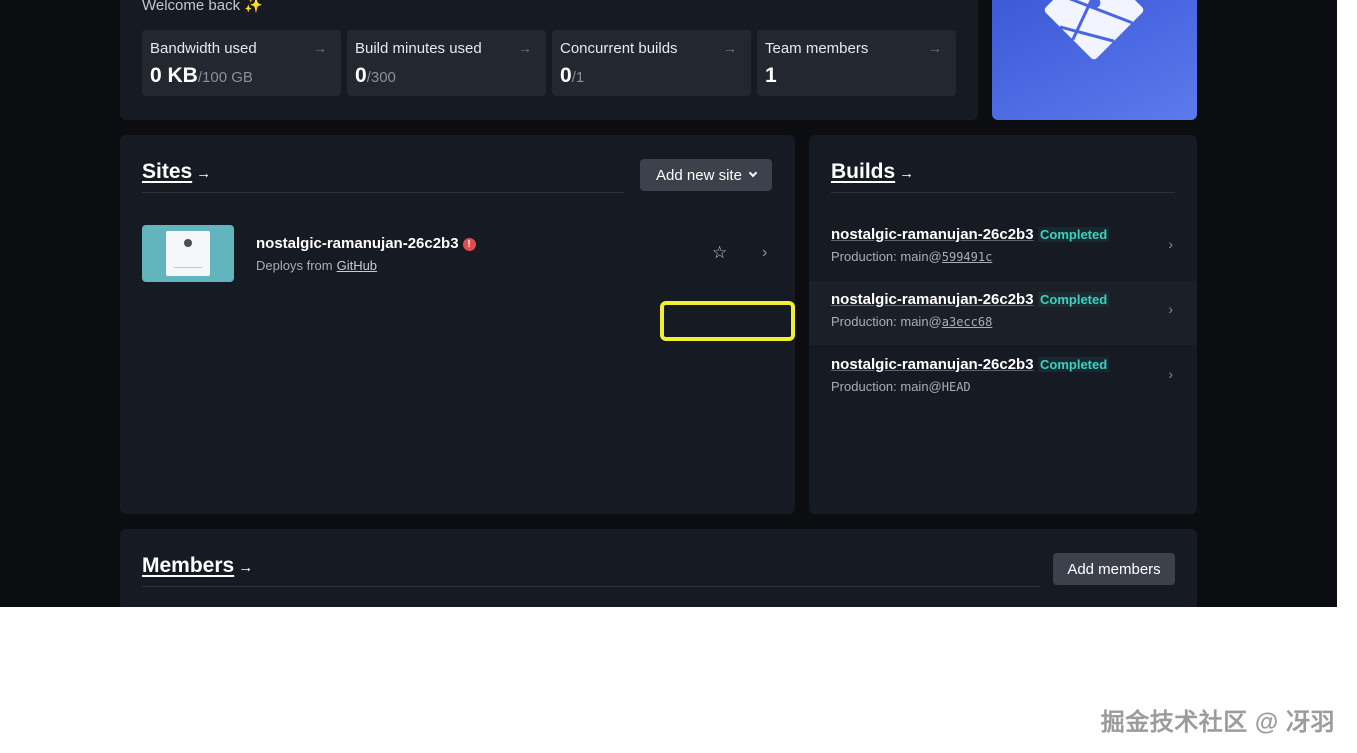  What do you see at coordinates (357, 265) in the screenshot?
I see `github-link: GitHub` at bounding box center [357, 265].